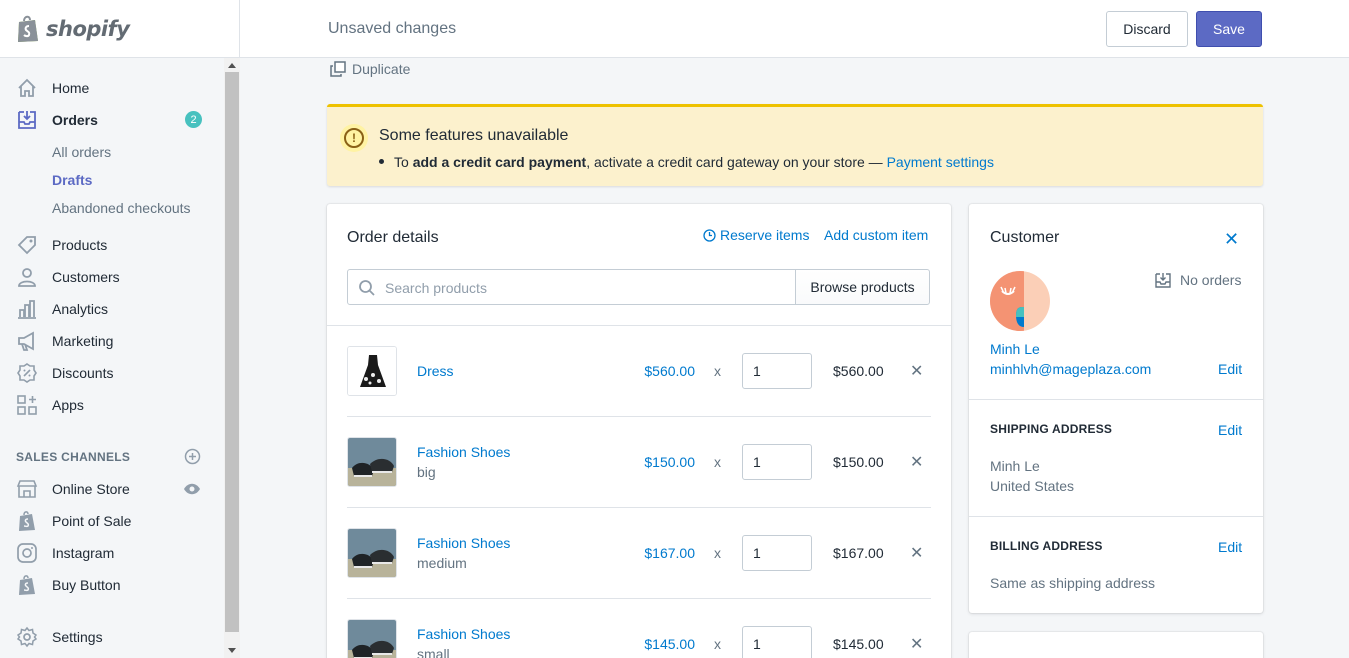  I want to click on sidebar-item-online-store: Online Store, so click(112, 489).